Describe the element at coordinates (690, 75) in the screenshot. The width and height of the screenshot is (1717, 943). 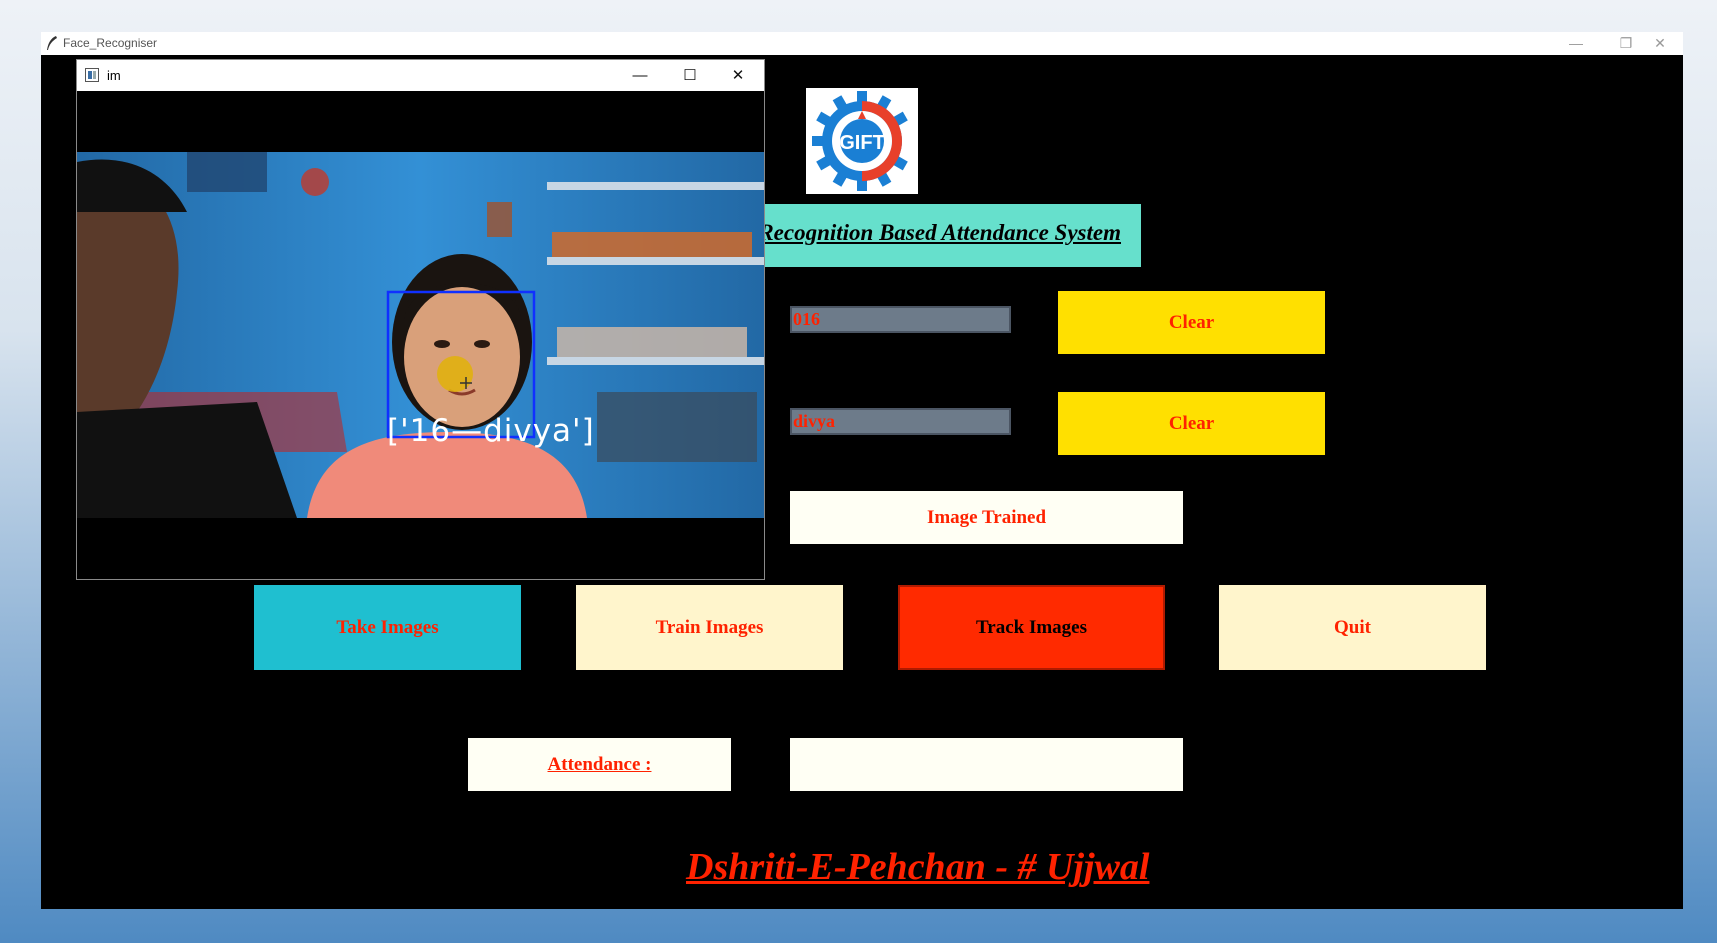
I see `camera-maximize-button: ☐` at that location.